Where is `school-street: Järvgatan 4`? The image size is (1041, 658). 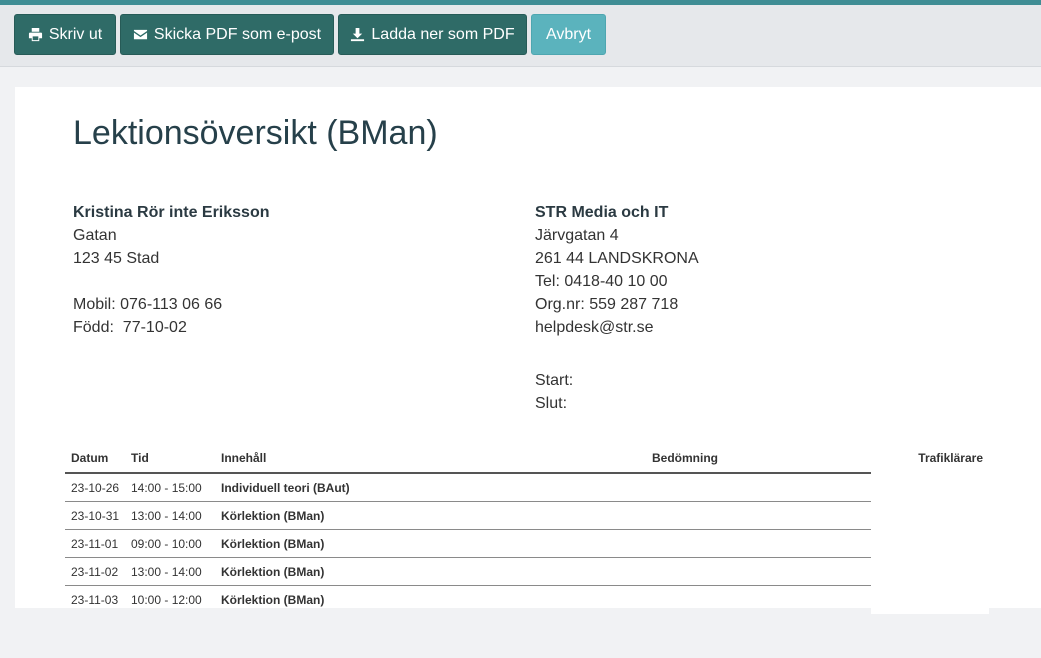 school-street: Järvgatan 4 is located at coordinates (577, 235).